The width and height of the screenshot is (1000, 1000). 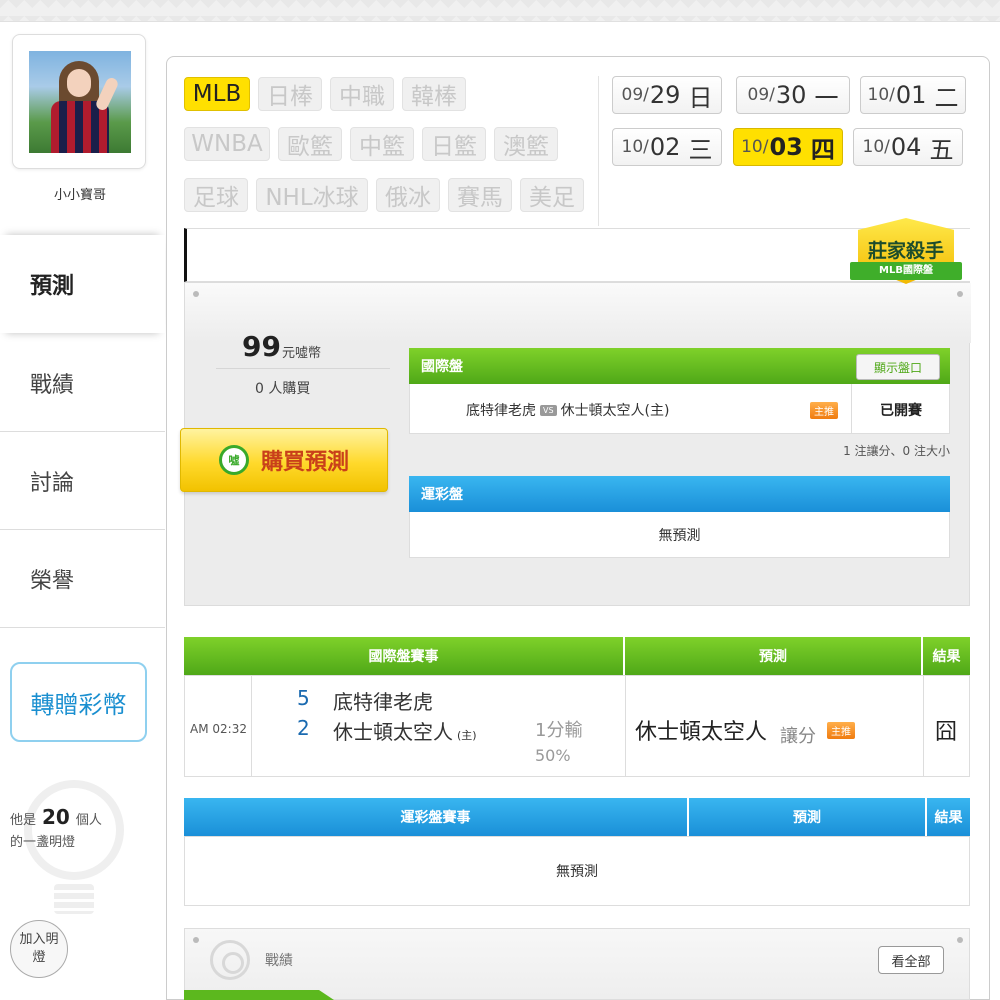 I want to click on league-tab-npb: 日棒, so click(x=290, y=94).